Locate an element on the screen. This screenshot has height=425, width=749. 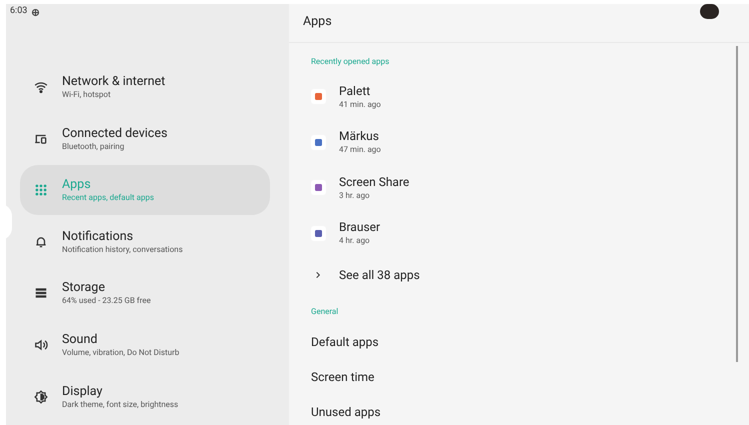
sidebar-item: Storage 64% used - 23.25 GB free is located at coordinates (145, 293).